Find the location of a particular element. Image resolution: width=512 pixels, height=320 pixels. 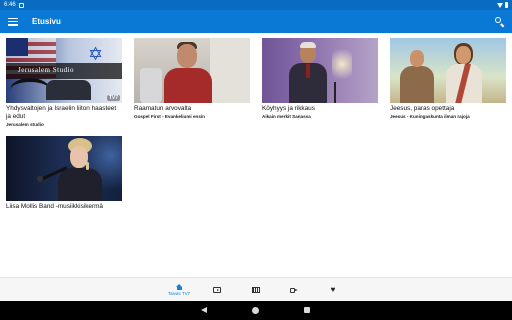

system-navigation-bar is located at coordinates (256, 310).